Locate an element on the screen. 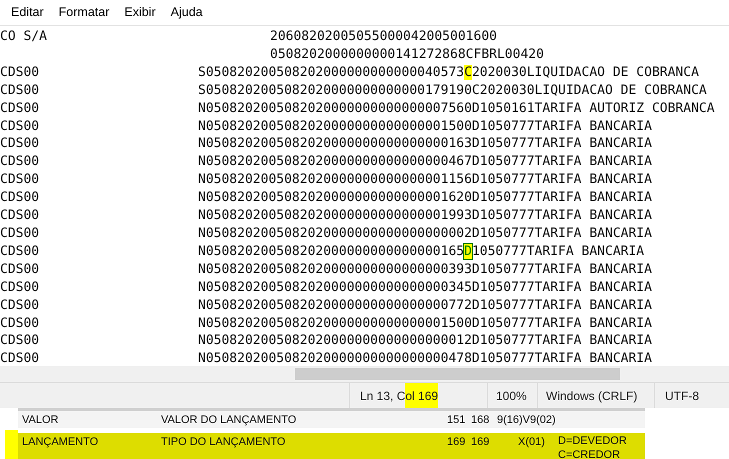  menu-item: Exibir is located at coordinates (140, 12).